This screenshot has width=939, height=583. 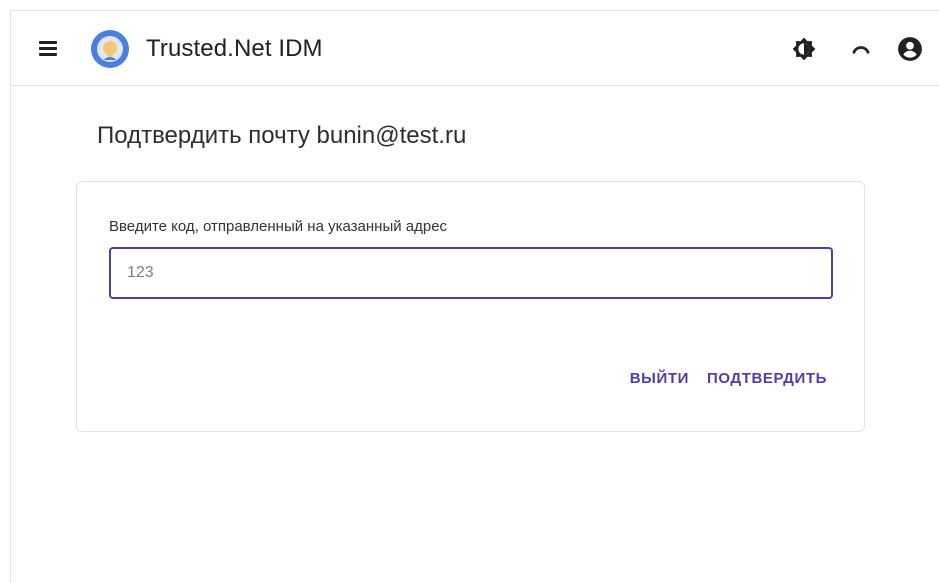 I want to click on account-icon, so click(x=910, y=49).